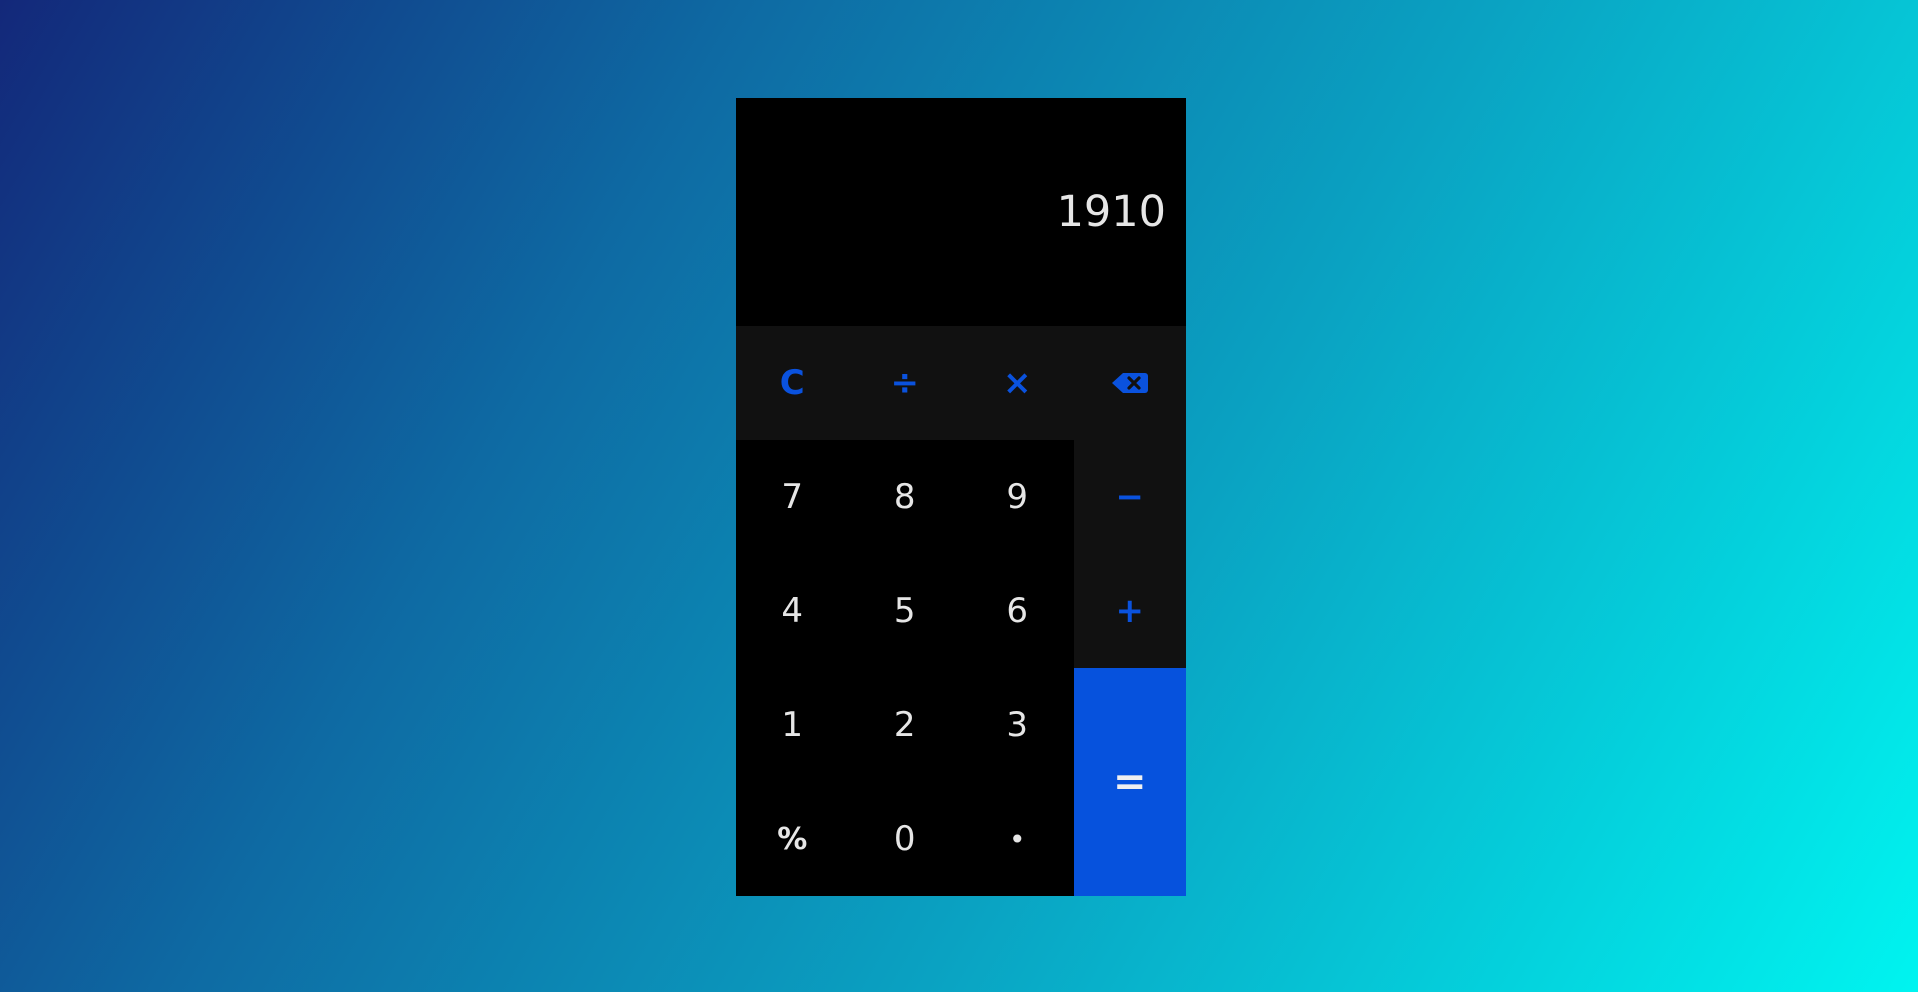 The height and width of the screenshot is (992, 1918). I want to click on digit-7-button: 7, so click(792, 497).